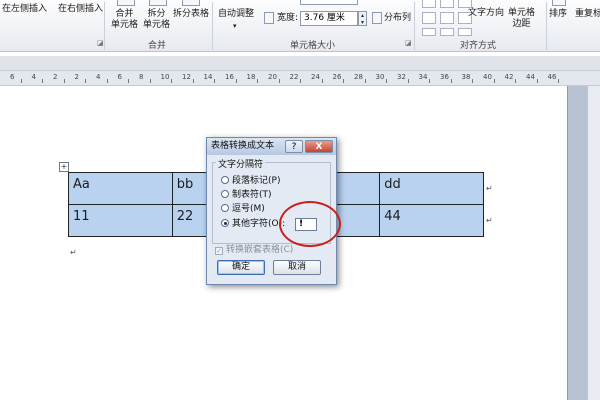  Describe the element at coordinates (253, 224) in the screenshot. I see `option-other-character: 其他字符(O):` at that location.